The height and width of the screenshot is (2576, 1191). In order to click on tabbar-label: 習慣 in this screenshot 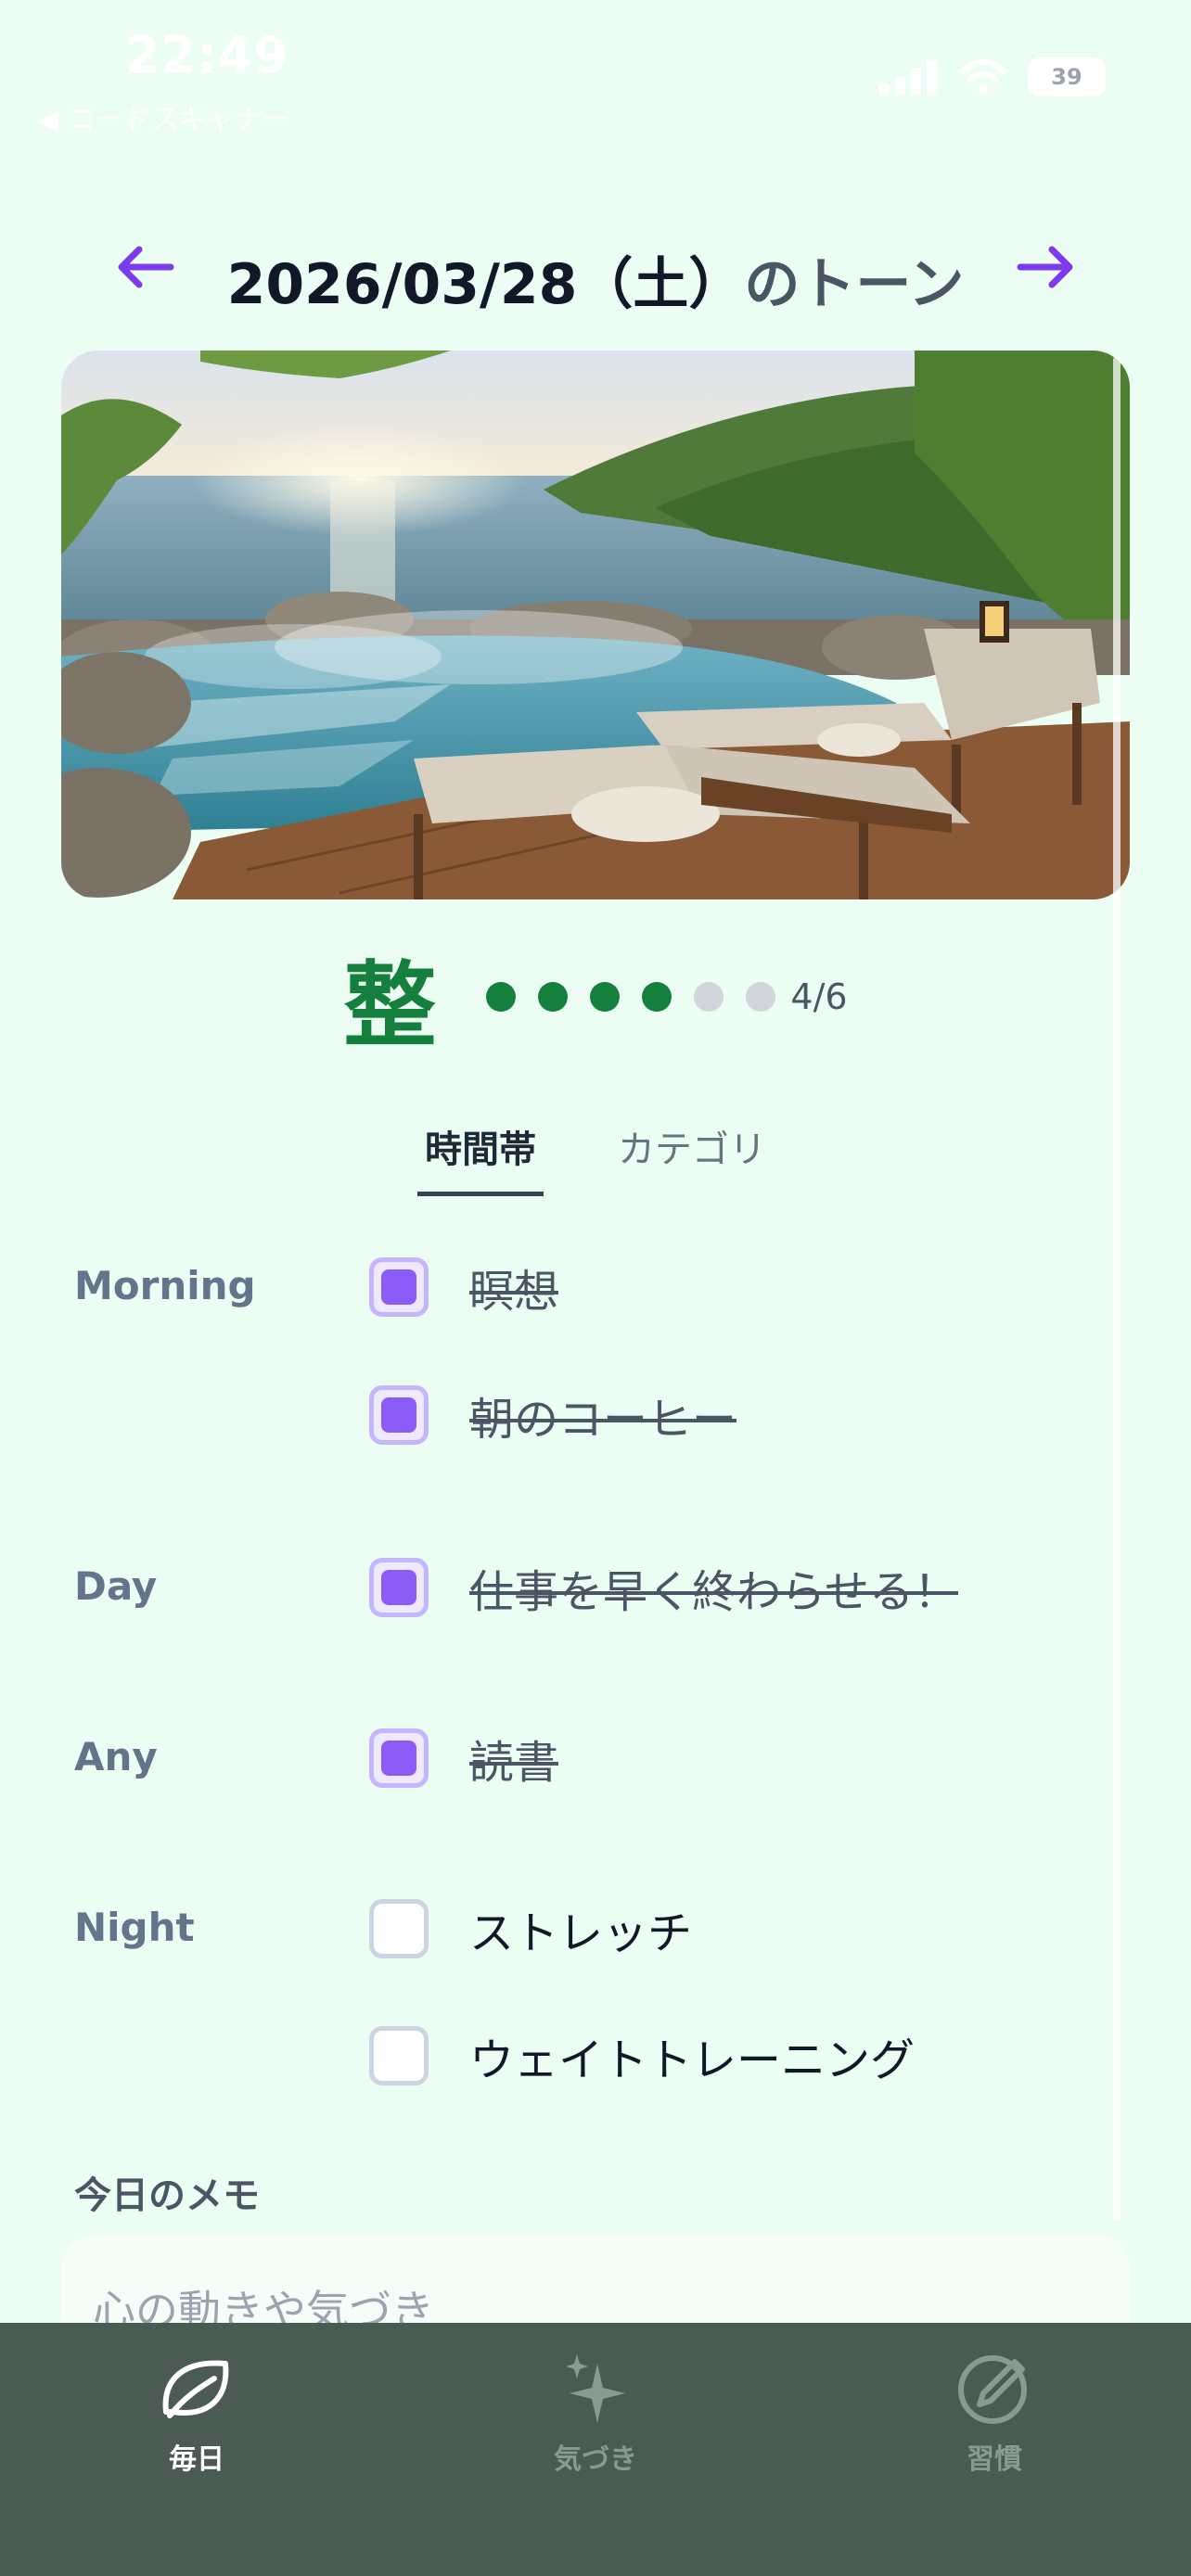, I will do `click(995, 2460)`.